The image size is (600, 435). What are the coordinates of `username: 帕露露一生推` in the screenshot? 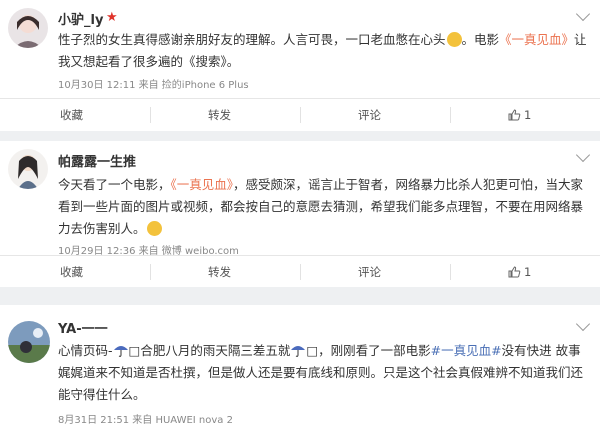 It's located at (97, 160).